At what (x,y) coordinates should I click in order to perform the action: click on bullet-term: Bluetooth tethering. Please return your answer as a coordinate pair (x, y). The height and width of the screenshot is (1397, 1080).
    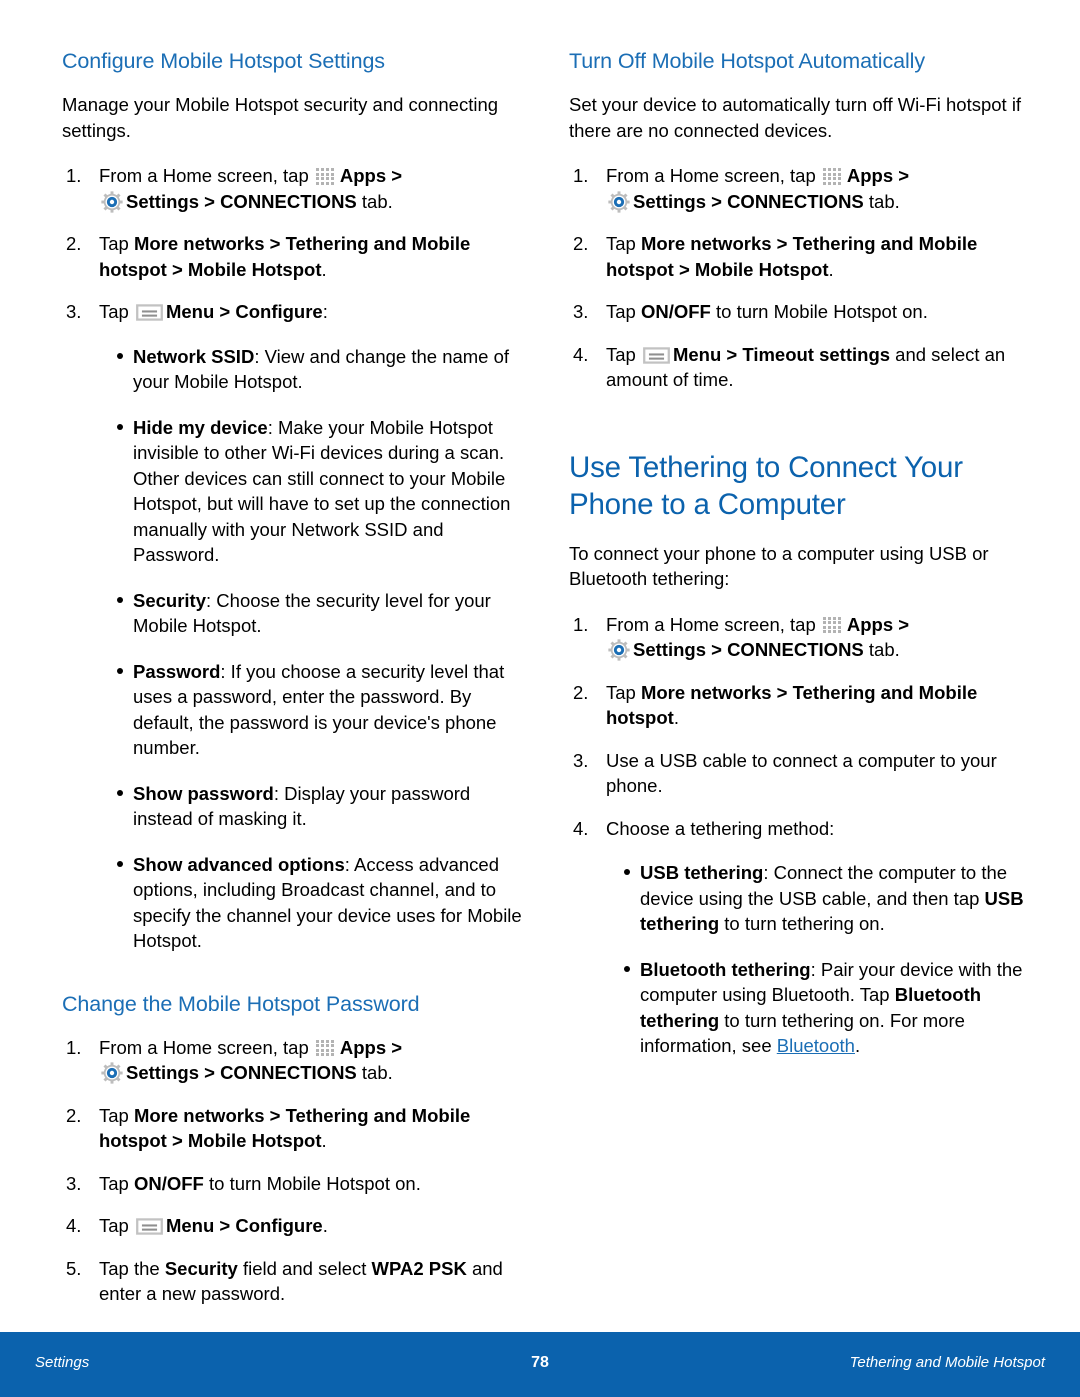
    Looking at the image, I should click on (725, 969).